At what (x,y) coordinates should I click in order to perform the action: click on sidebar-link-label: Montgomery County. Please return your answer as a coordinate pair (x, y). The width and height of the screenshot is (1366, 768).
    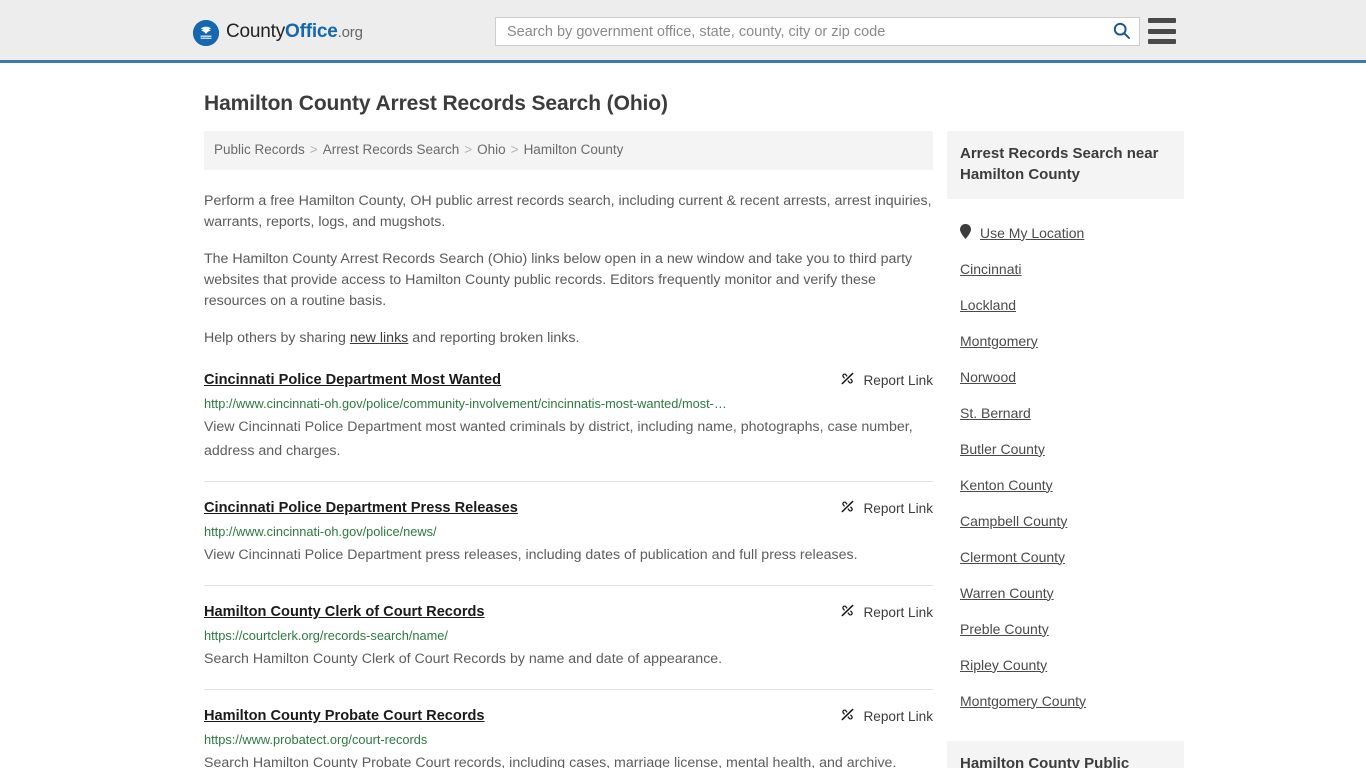
    Looking at the image, I should click on (1023, 700).